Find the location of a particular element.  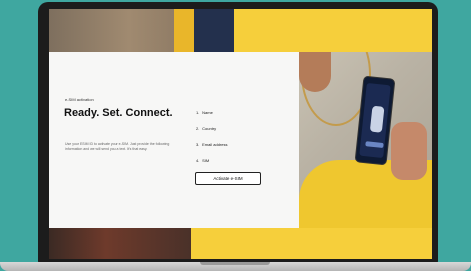

step-number: 4. is located at coordinates (198, 160).